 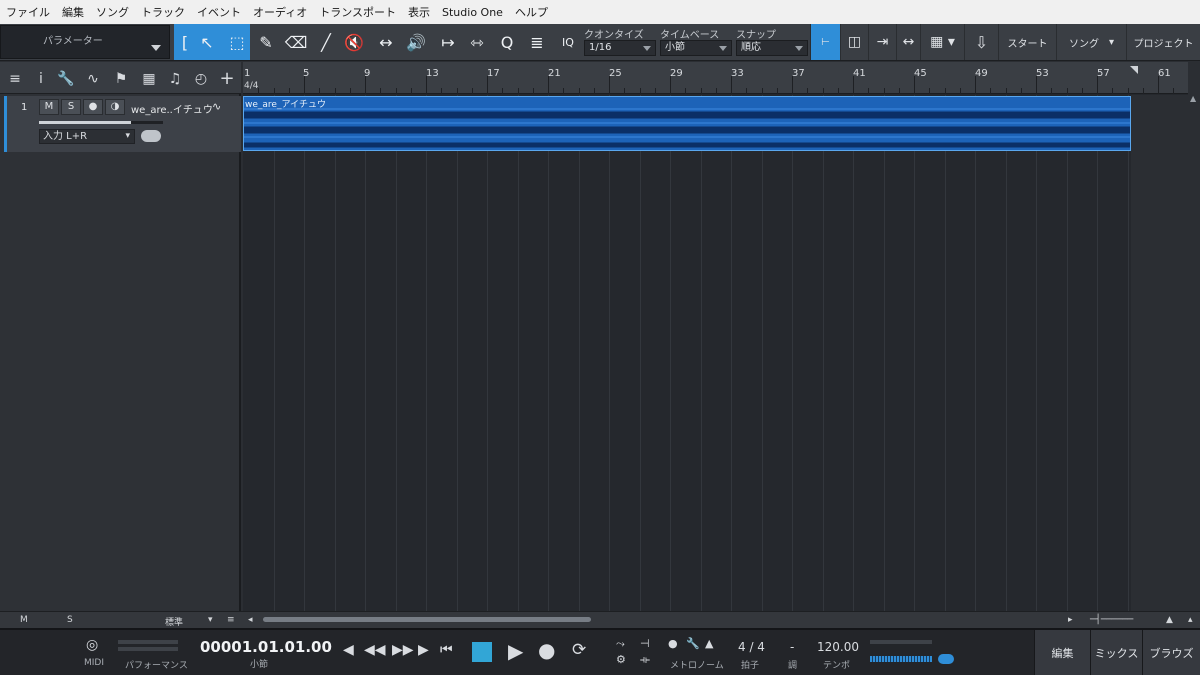 I want to click on fast-forward-icon: ▶▶, so click(x=403, y=650).